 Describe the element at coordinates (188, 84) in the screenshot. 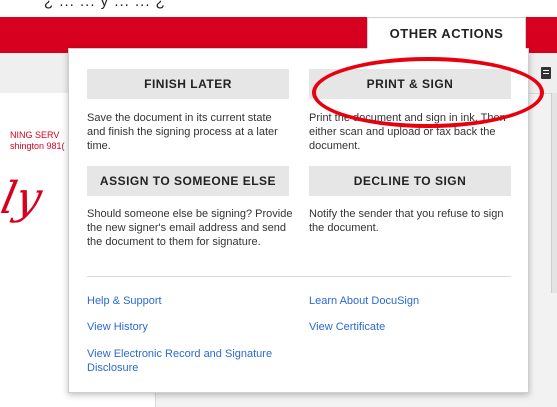

I see `finish-later-button: FINISH LATER` at that location.